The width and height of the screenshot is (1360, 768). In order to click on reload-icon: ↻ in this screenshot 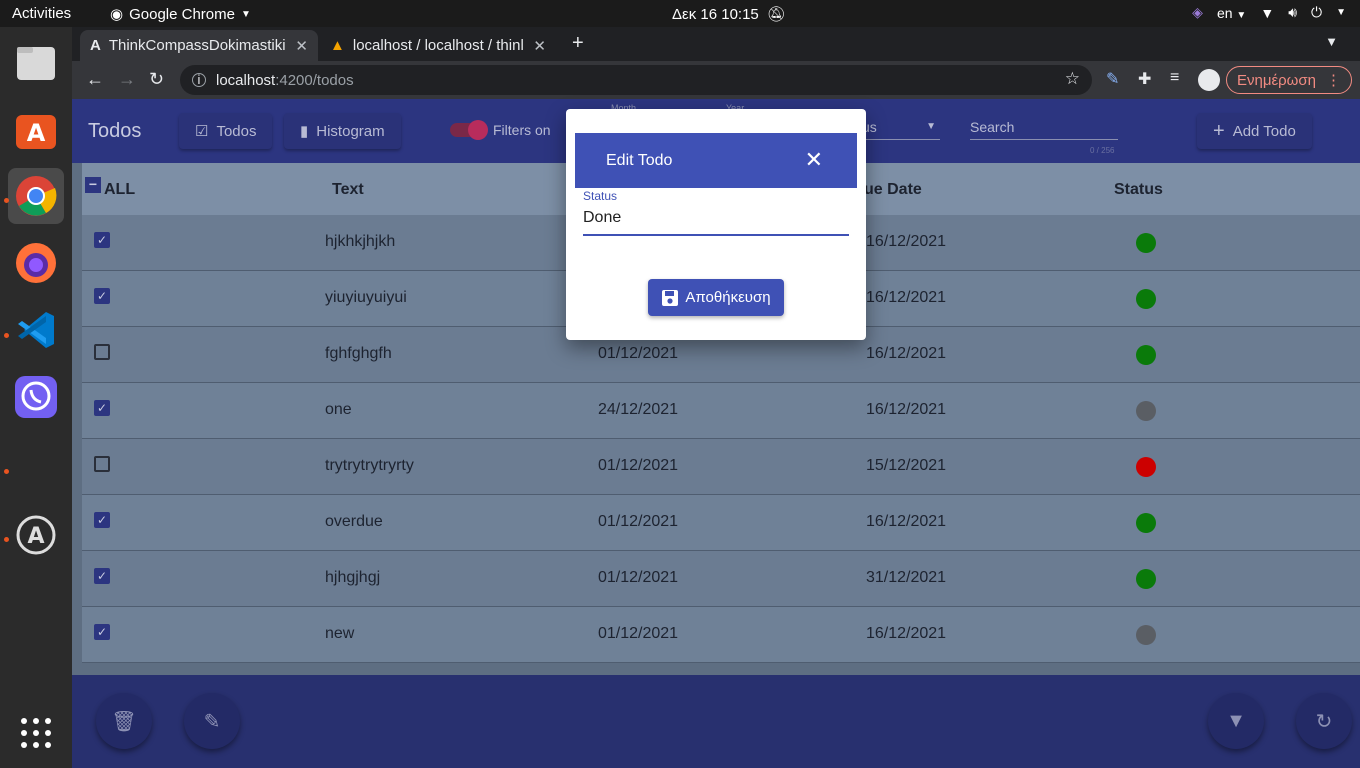, I will do `click(156, 79)`.